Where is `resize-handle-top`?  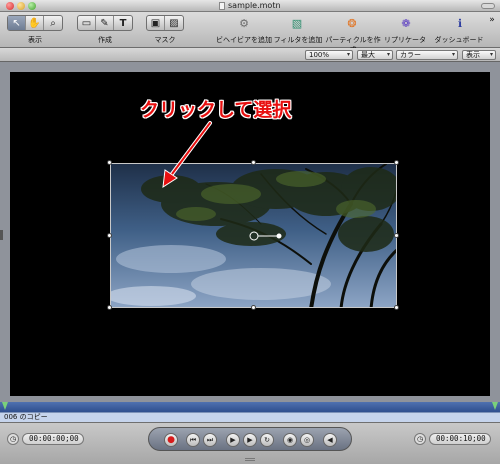 resize-handle-top is located at coordinates (253, 162).